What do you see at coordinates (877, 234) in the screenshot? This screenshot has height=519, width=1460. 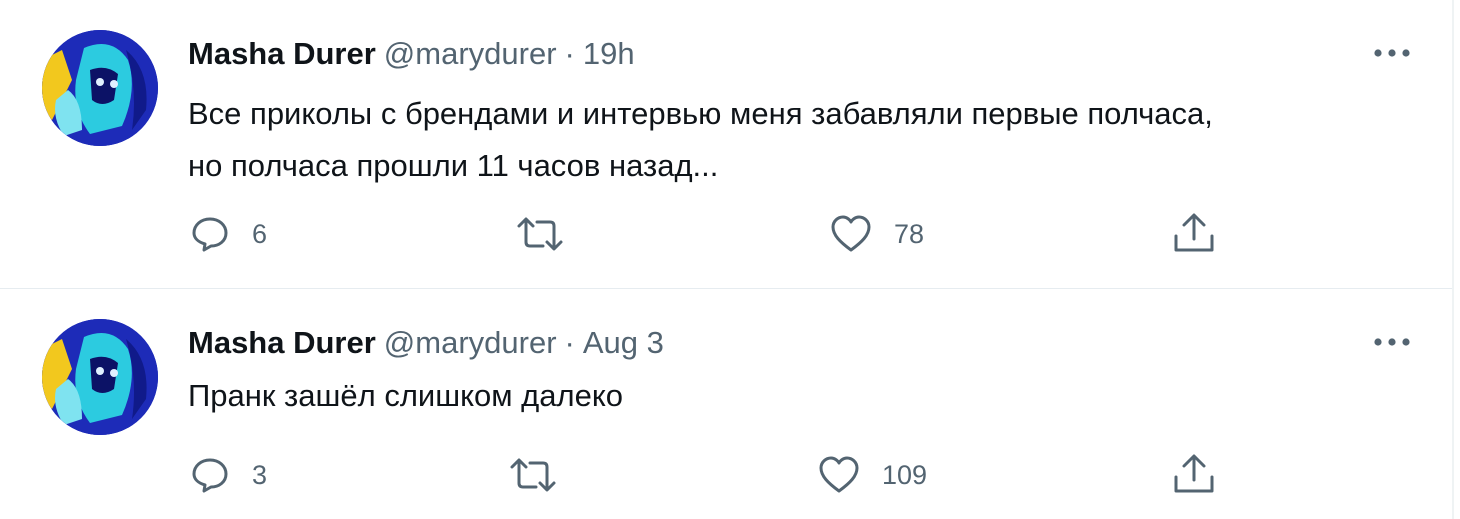 I see `like-button: 78` at bounding box center [877, 234].